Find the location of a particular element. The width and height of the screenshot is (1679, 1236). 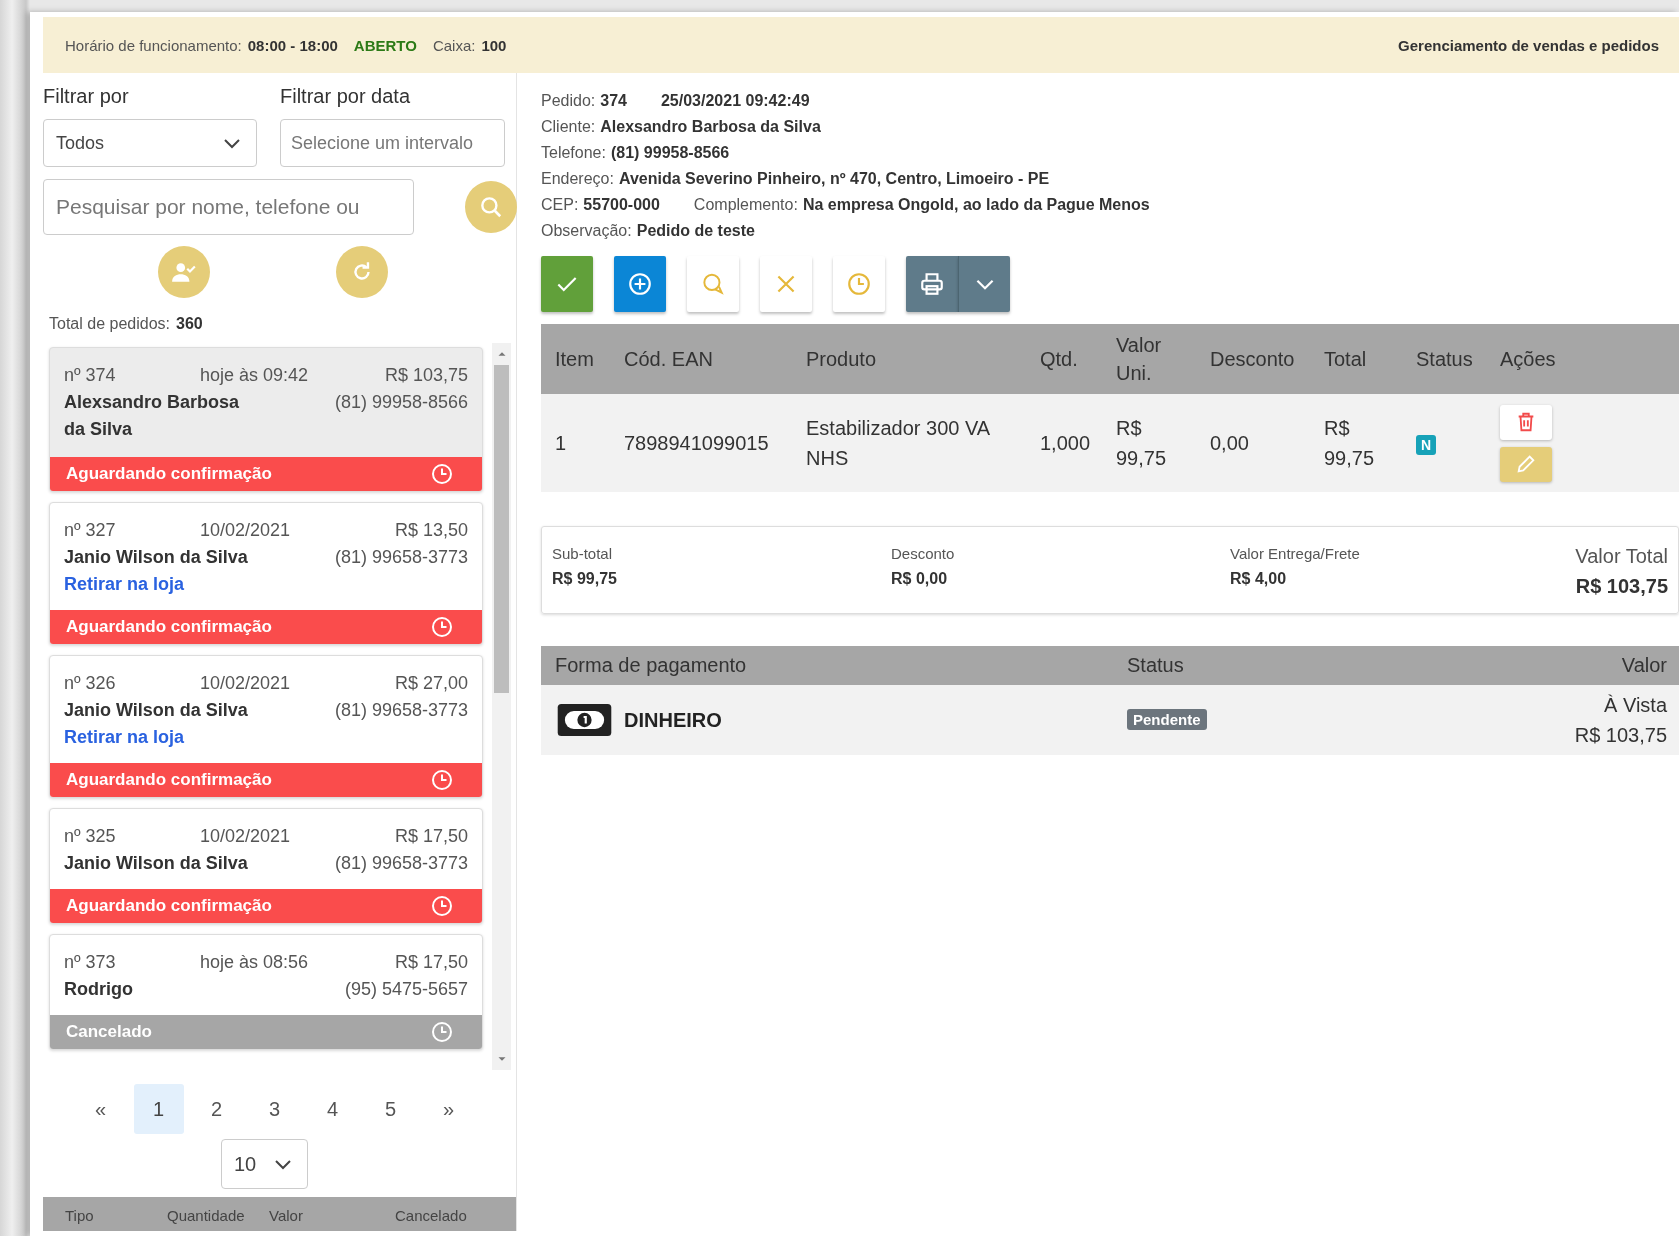

column-header: Tipo is located at coordinates (80, 1216).